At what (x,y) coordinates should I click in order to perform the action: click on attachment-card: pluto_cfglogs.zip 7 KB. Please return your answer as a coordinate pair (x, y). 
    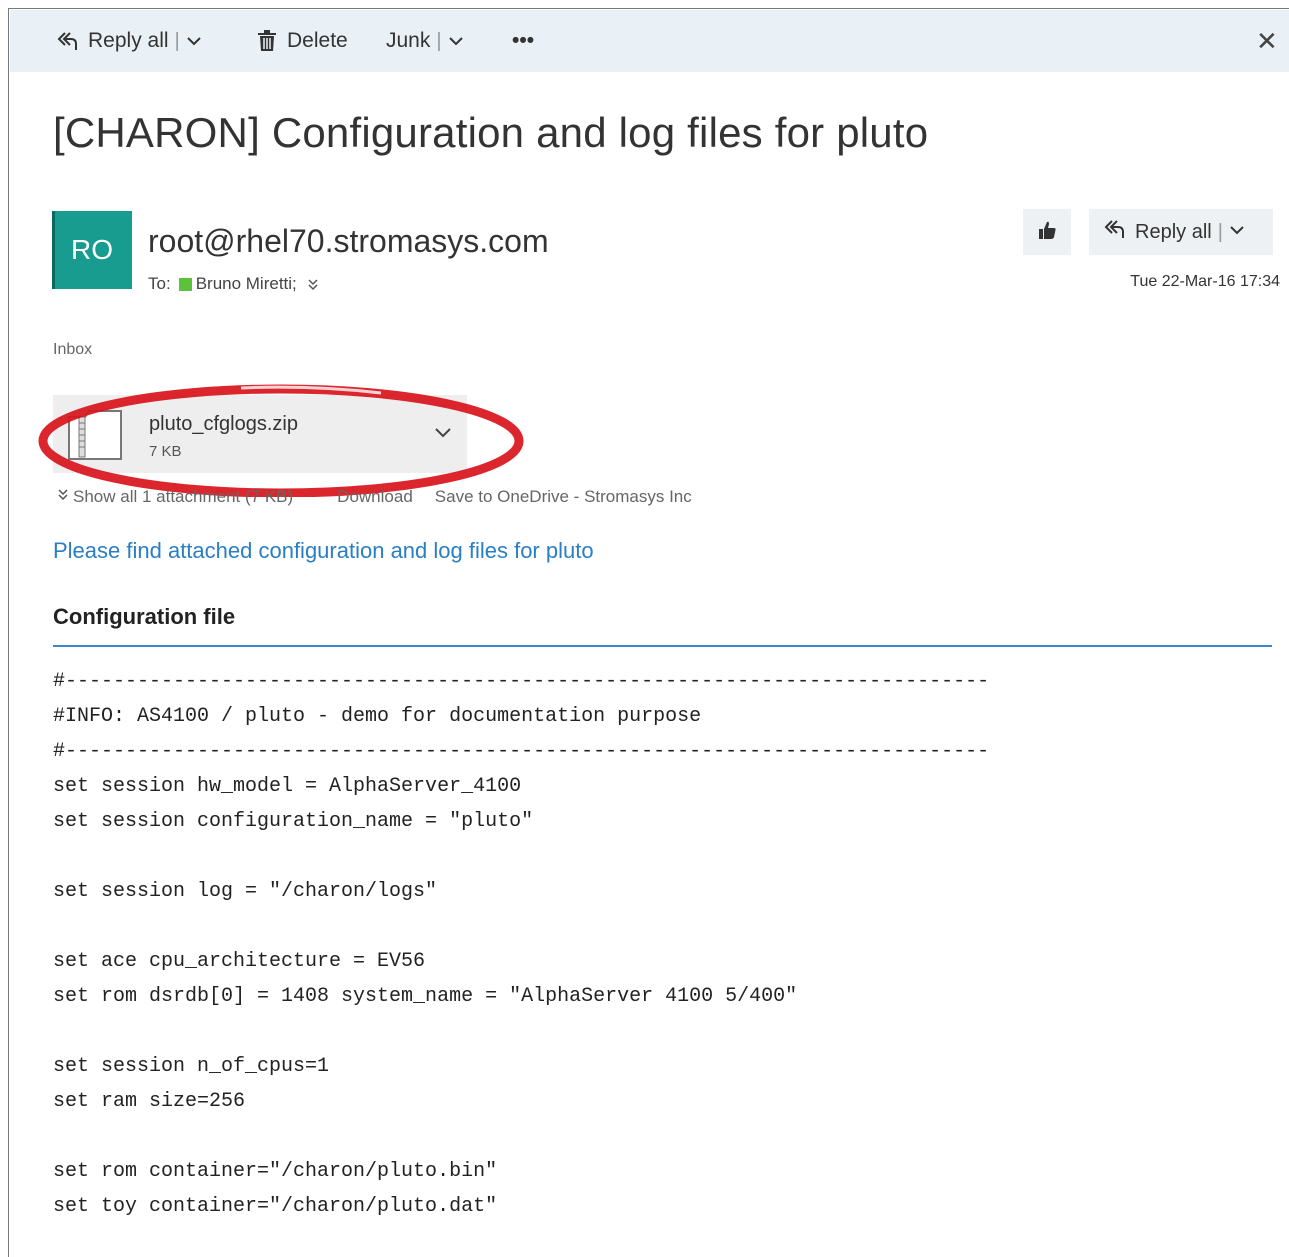
    Looking at the image, I should click on (260, 434).